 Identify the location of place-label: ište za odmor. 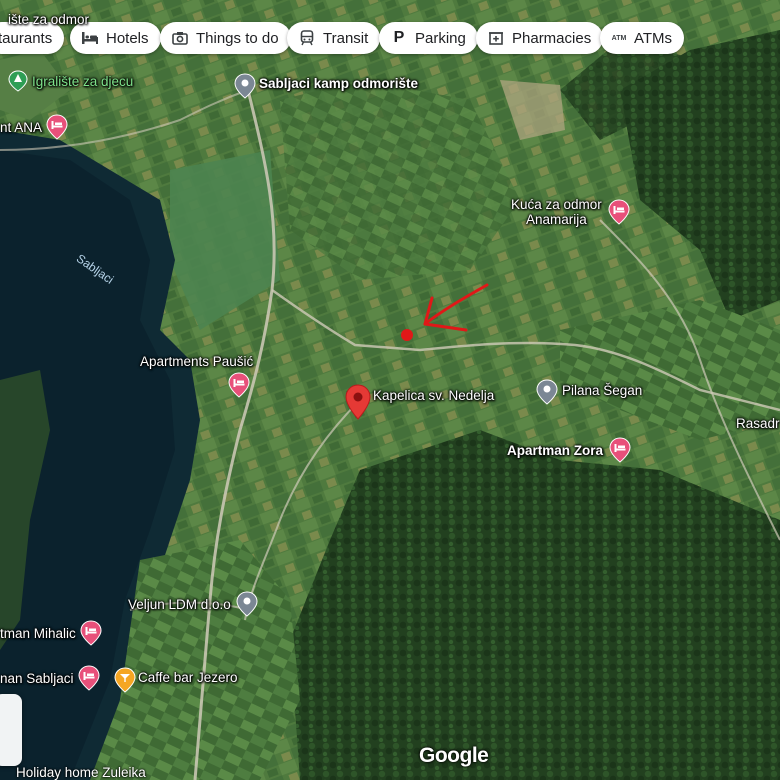
(49, 19).